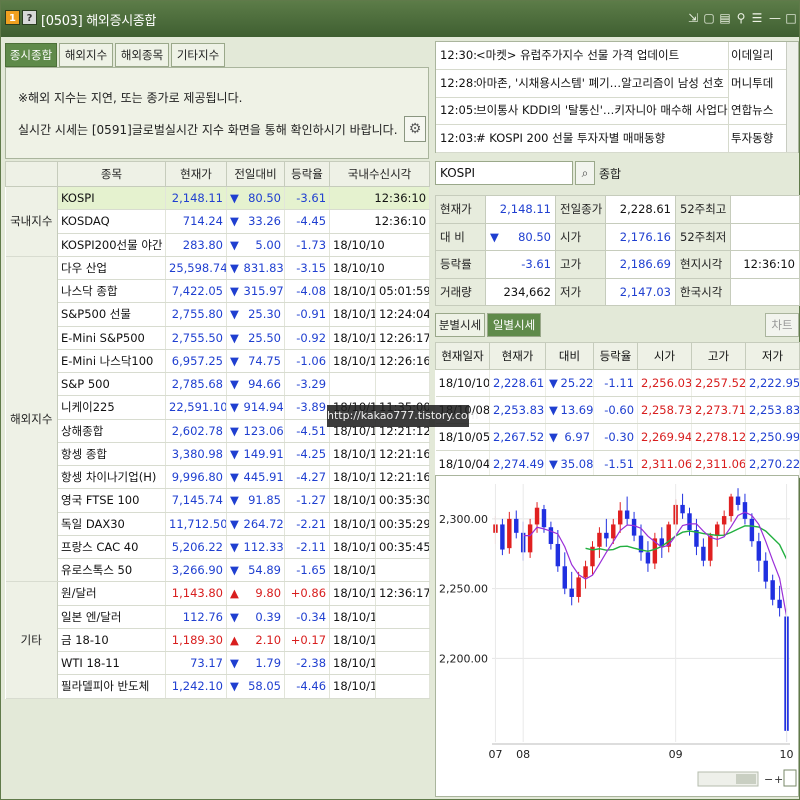 The width and height of the screenshot is (800, 800). Describe the element at coordinates (520, 291) in the screenshot. I see `quote-value: 234,662` at that location.